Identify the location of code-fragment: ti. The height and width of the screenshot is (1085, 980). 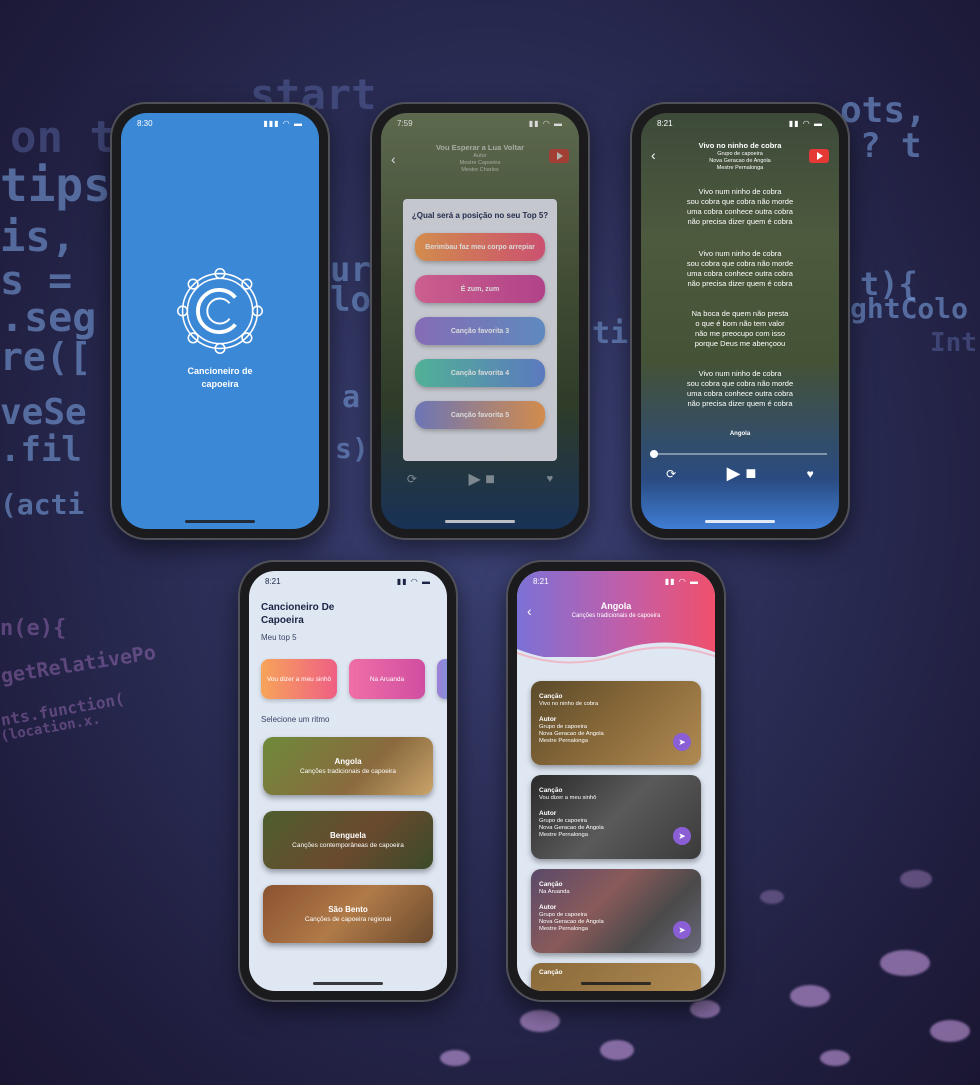
(610, 333).